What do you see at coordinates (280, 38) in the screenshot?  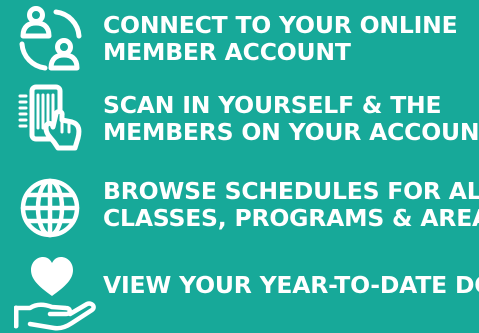 I see `feature-label: CONNECT TO YOUR ONLINE MEMBER ACCOUNT` at bounding box center [280, 38].